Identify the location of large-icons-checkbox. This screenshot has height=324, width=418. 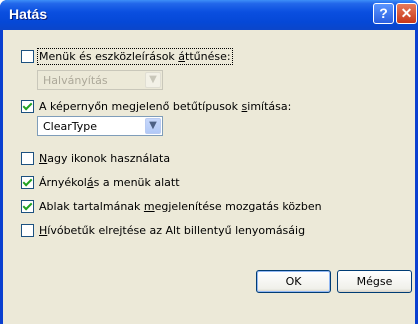
(27, 158).